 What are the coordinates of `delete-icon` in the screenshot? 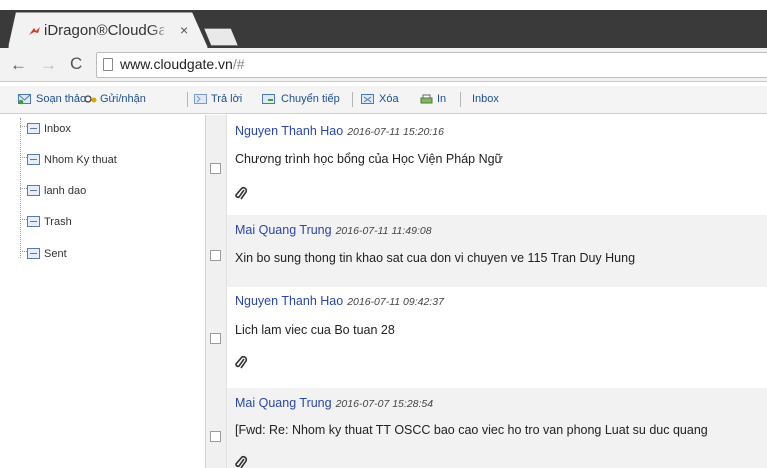 It's located at (367, 99).